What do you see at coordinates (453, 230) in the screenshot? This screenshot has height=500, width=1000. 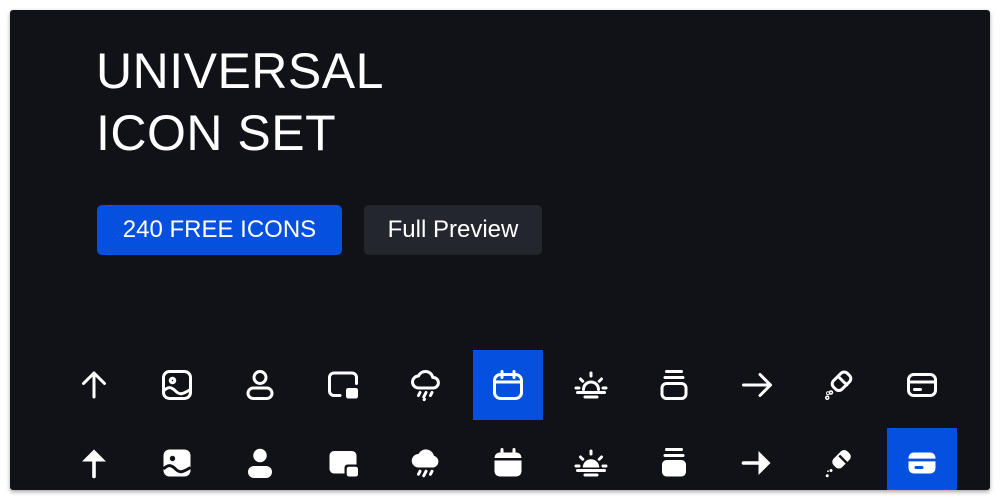 I see `full-preview-button: Full Preview` at bounding box center [453, 230].